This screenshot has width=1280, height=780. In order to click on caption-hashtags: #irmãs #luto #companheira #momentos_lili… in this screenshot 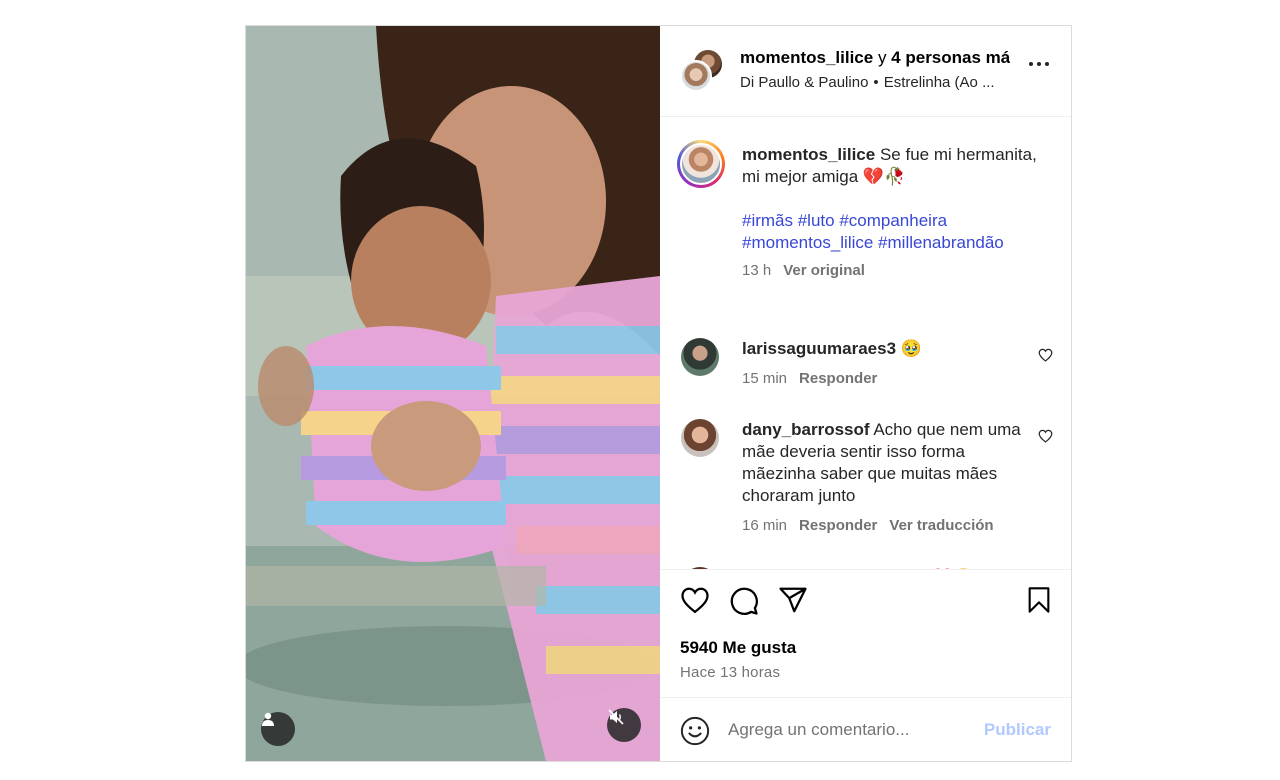, I will do `click(897, 232)`.